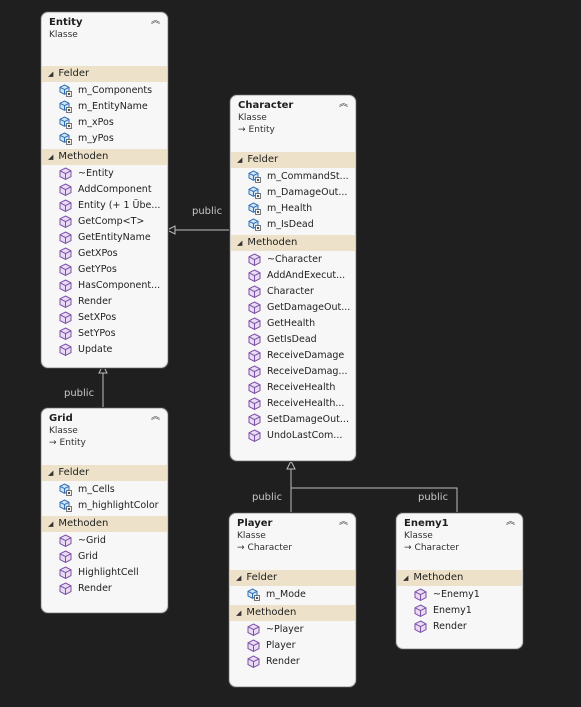 The height and width of the screenshot is (707, 581). I want to click on field-item: m_Health, so click(293, 209).